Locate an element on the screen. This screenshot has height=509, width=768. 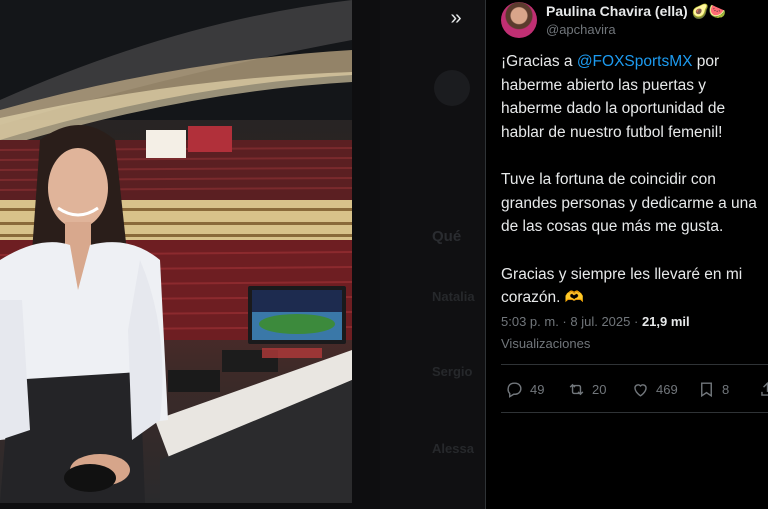
repost-button: 20 is located at coordinates (586, 389).